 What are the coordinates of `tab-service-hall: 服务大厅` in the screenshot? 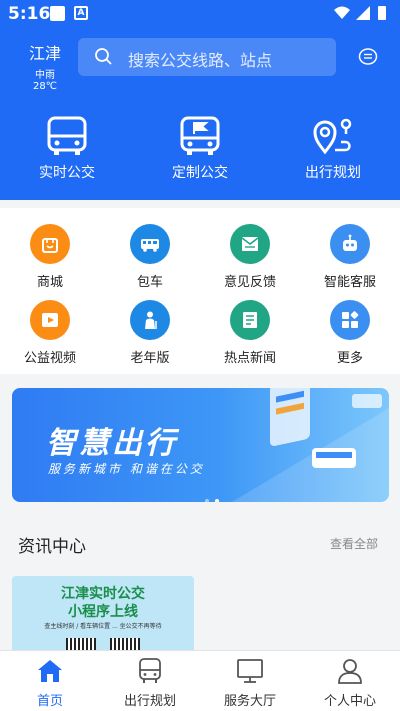 It's located at (250, 683).